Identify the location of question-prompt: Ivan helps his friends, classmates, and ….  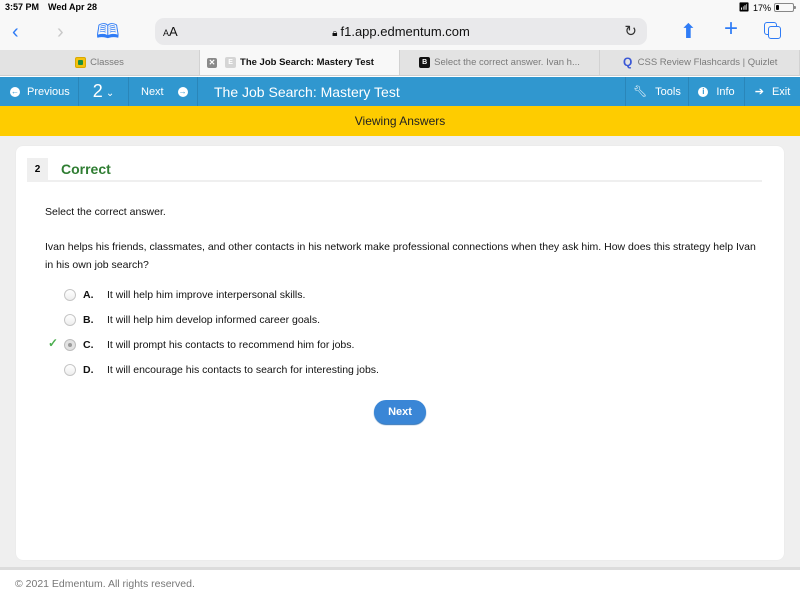
(400, 256).